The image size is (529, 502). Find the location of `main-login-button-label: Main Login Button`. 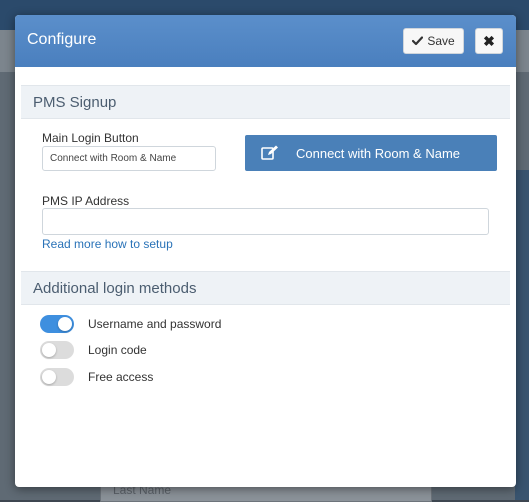

main-login-button-label: Main Login Button is located at coordinates (90, 138).